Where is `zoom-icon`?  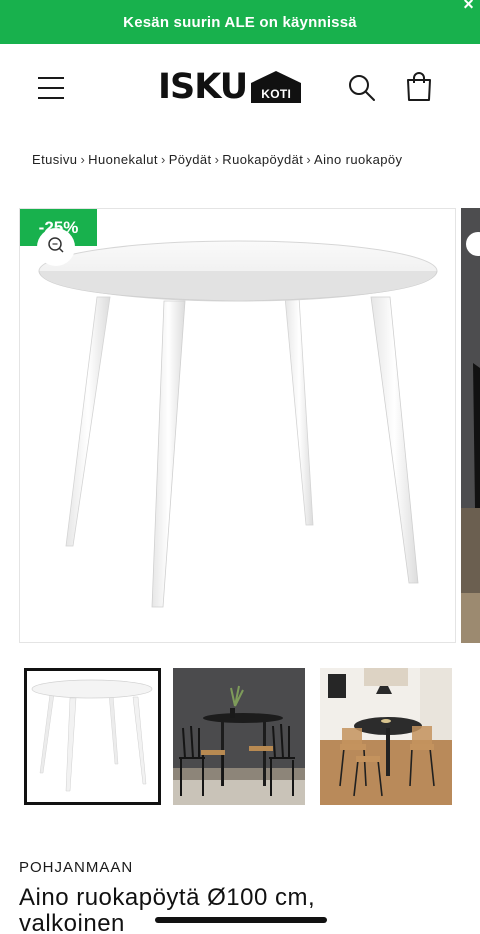 zoom-icon is located at coordinates (56, 247).